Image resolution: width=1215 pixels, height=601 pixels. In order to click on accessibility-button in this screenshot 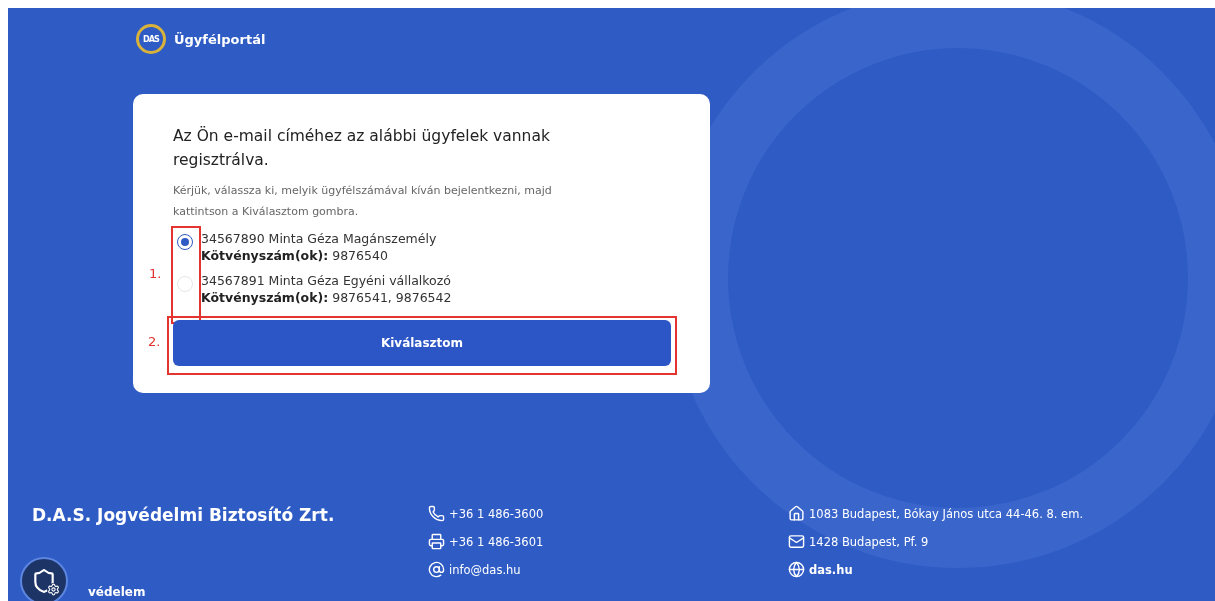, I will do `click(44, 579)`.